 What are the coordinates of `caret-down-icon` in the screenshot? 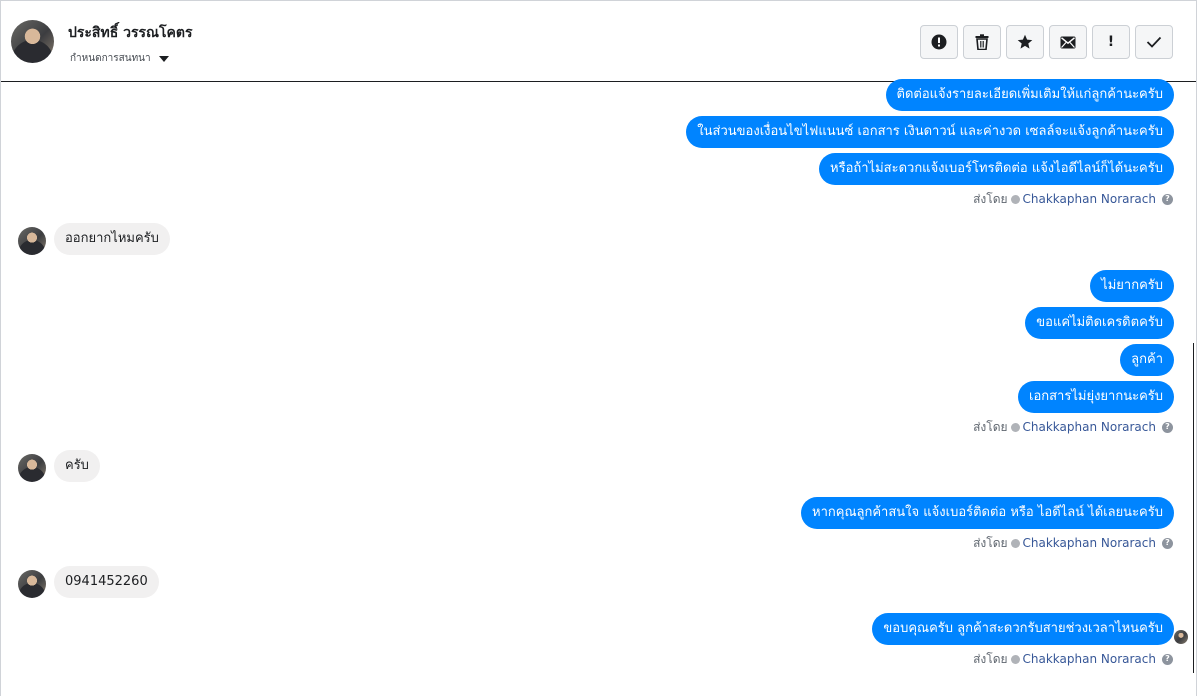 It's located at (163, 58).